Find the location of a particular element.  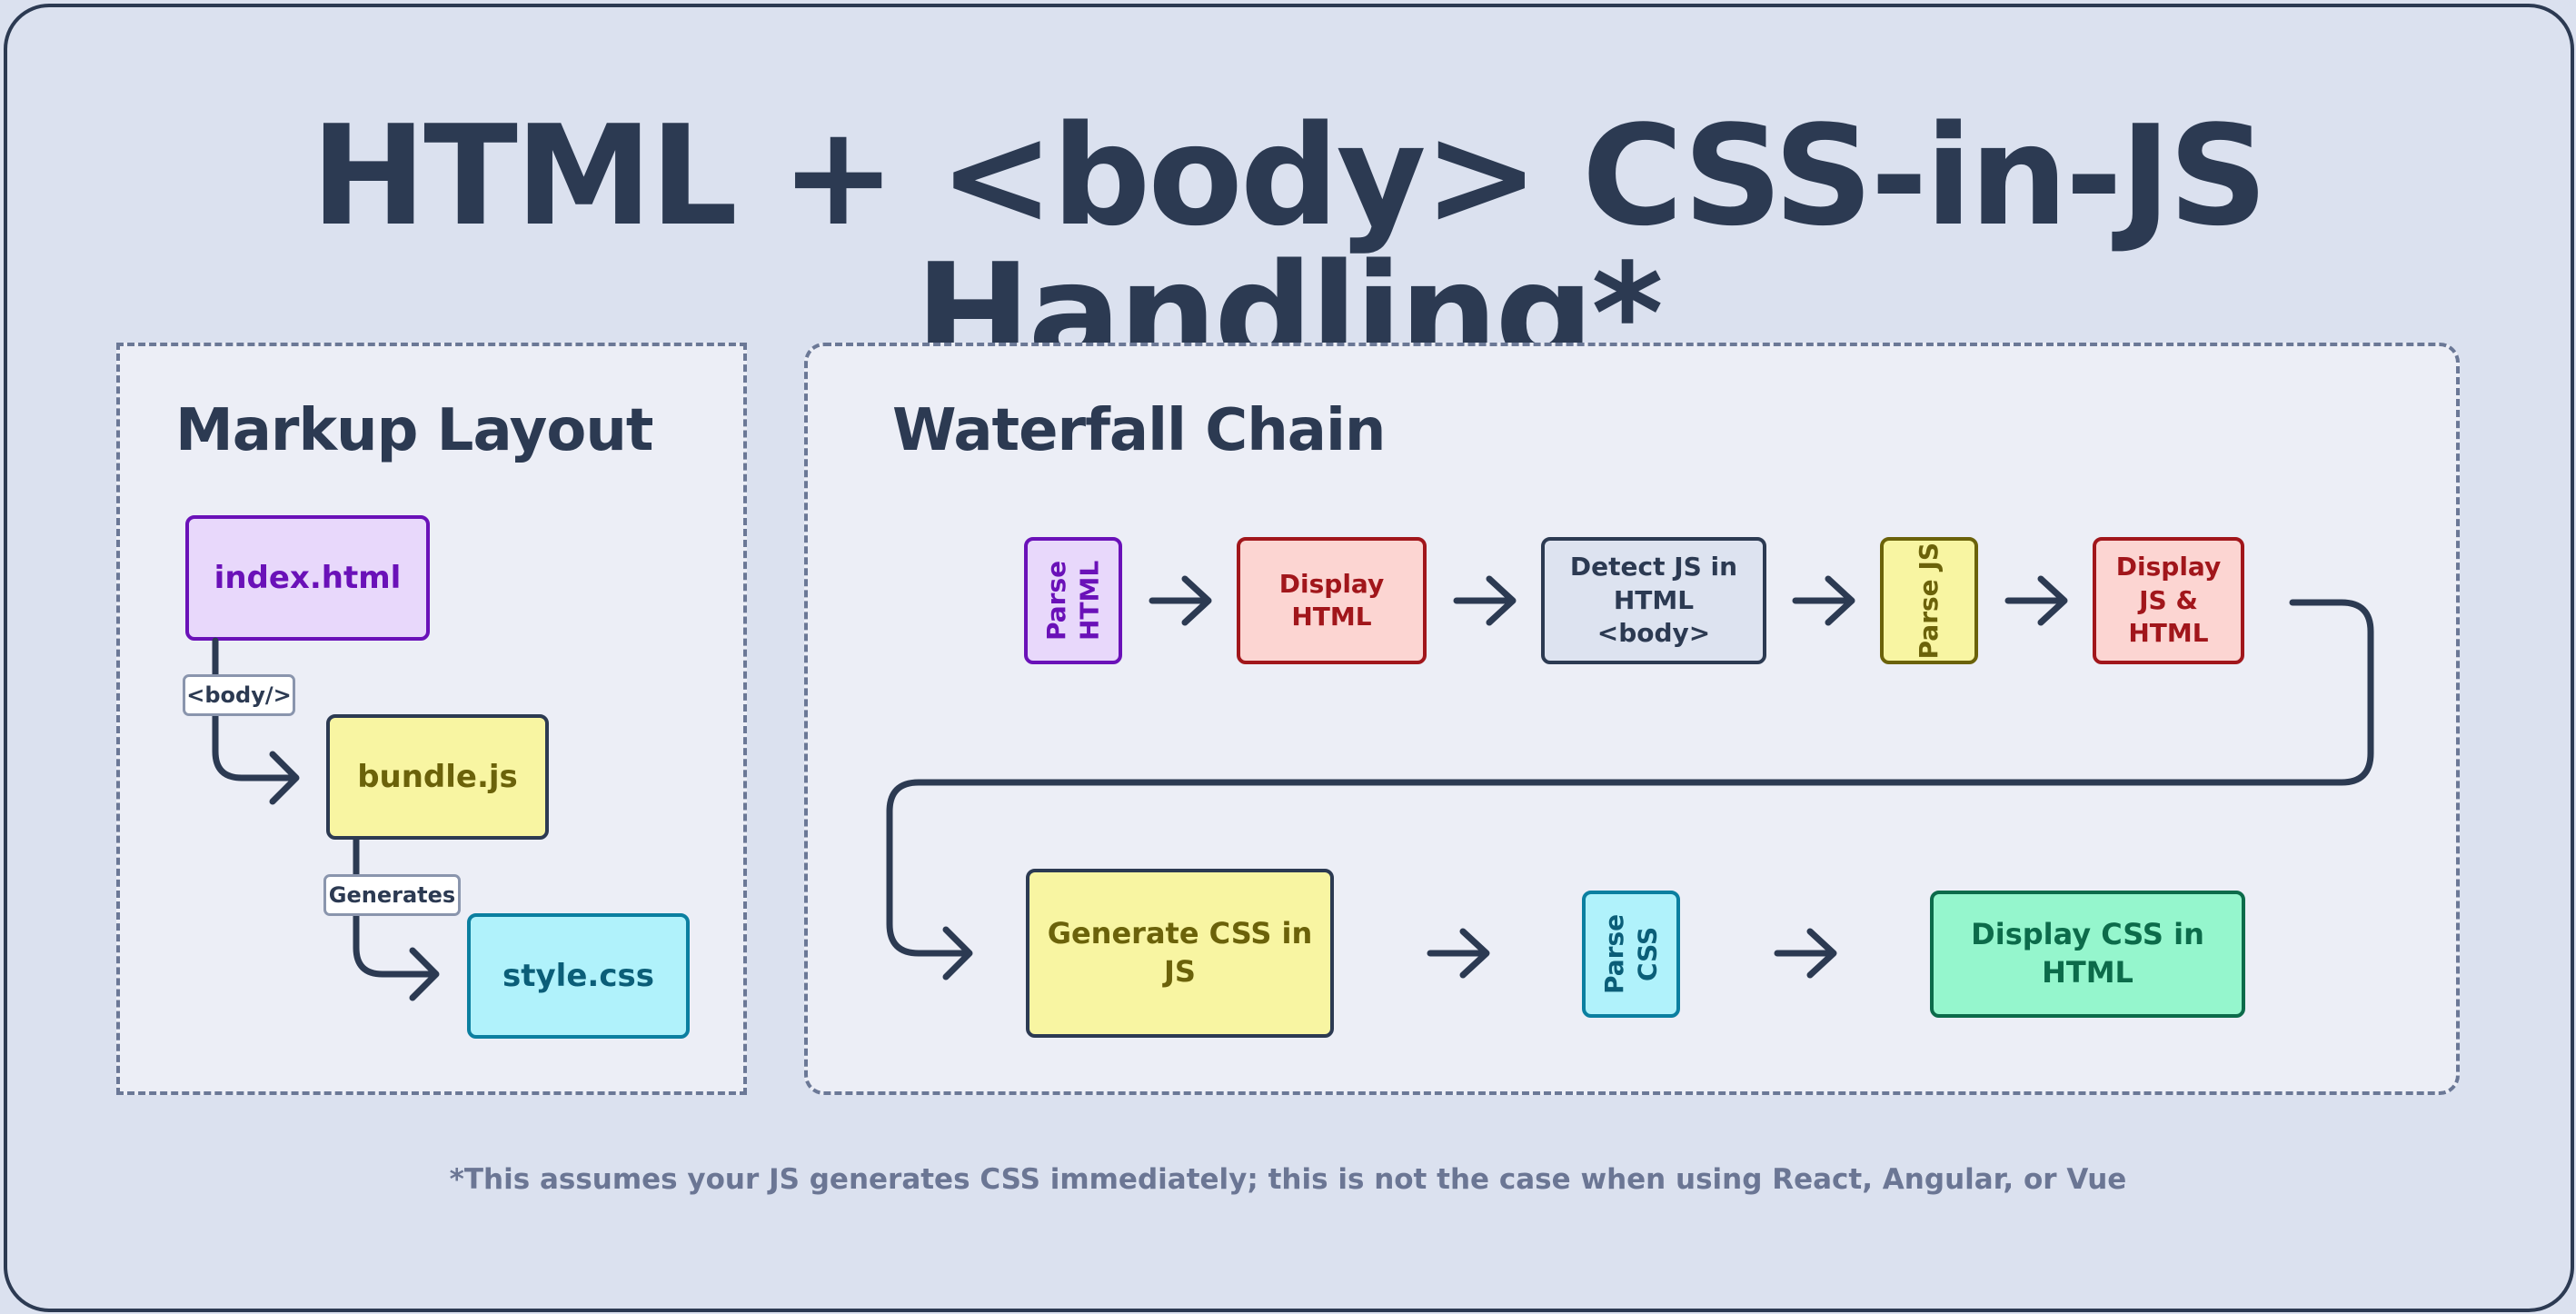

bundle-js-box: bundle.js is located at coordinates (437, 777).